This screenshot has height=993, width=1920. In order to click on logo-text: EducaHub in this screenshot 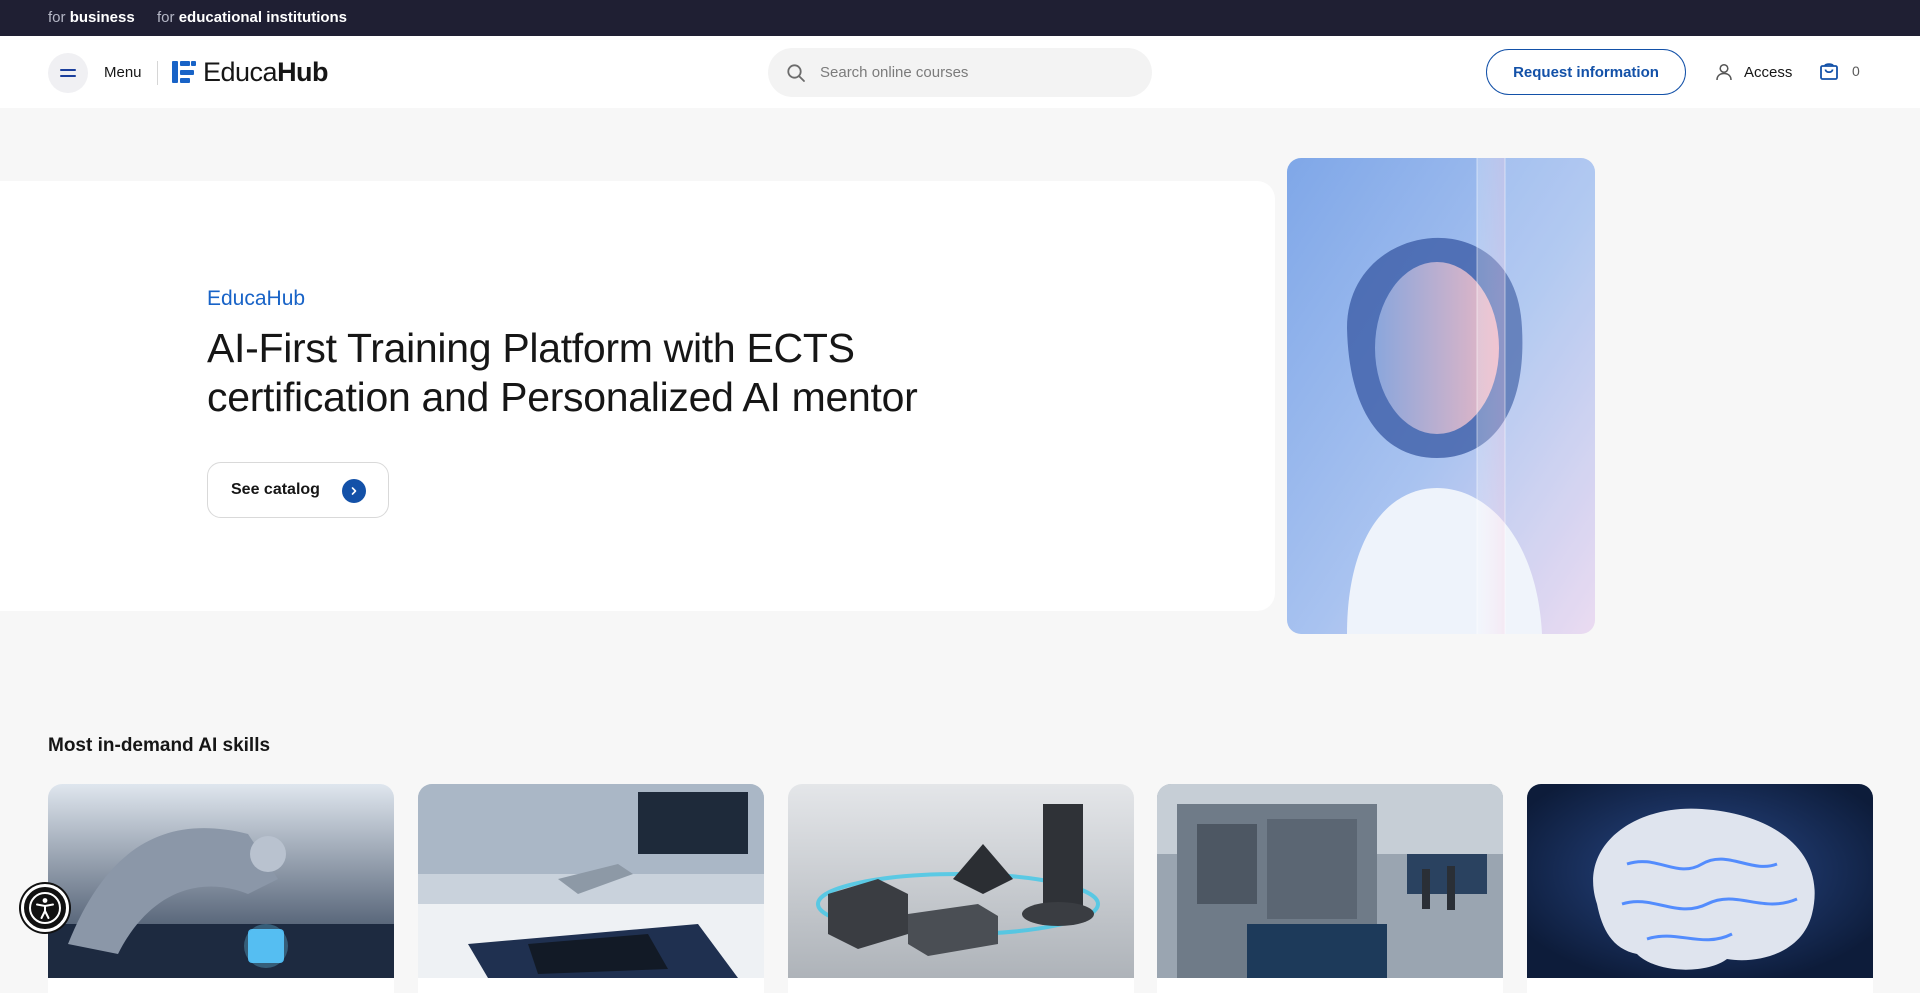, I will do `click(266, 72)`.